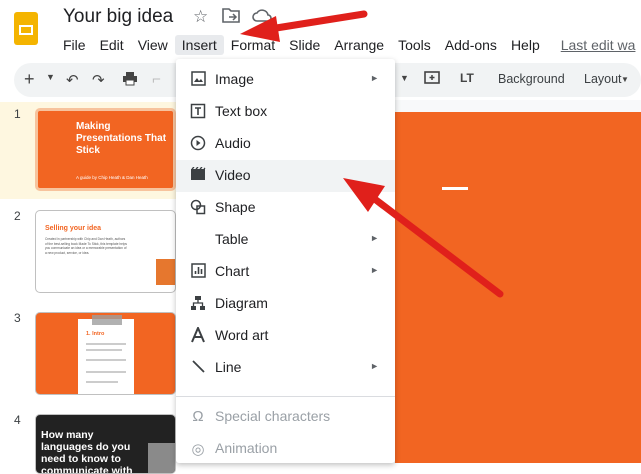  Describe the element at coordinates (423, 238) in the screenshot. I see `annotation-arrow-video` at that location.